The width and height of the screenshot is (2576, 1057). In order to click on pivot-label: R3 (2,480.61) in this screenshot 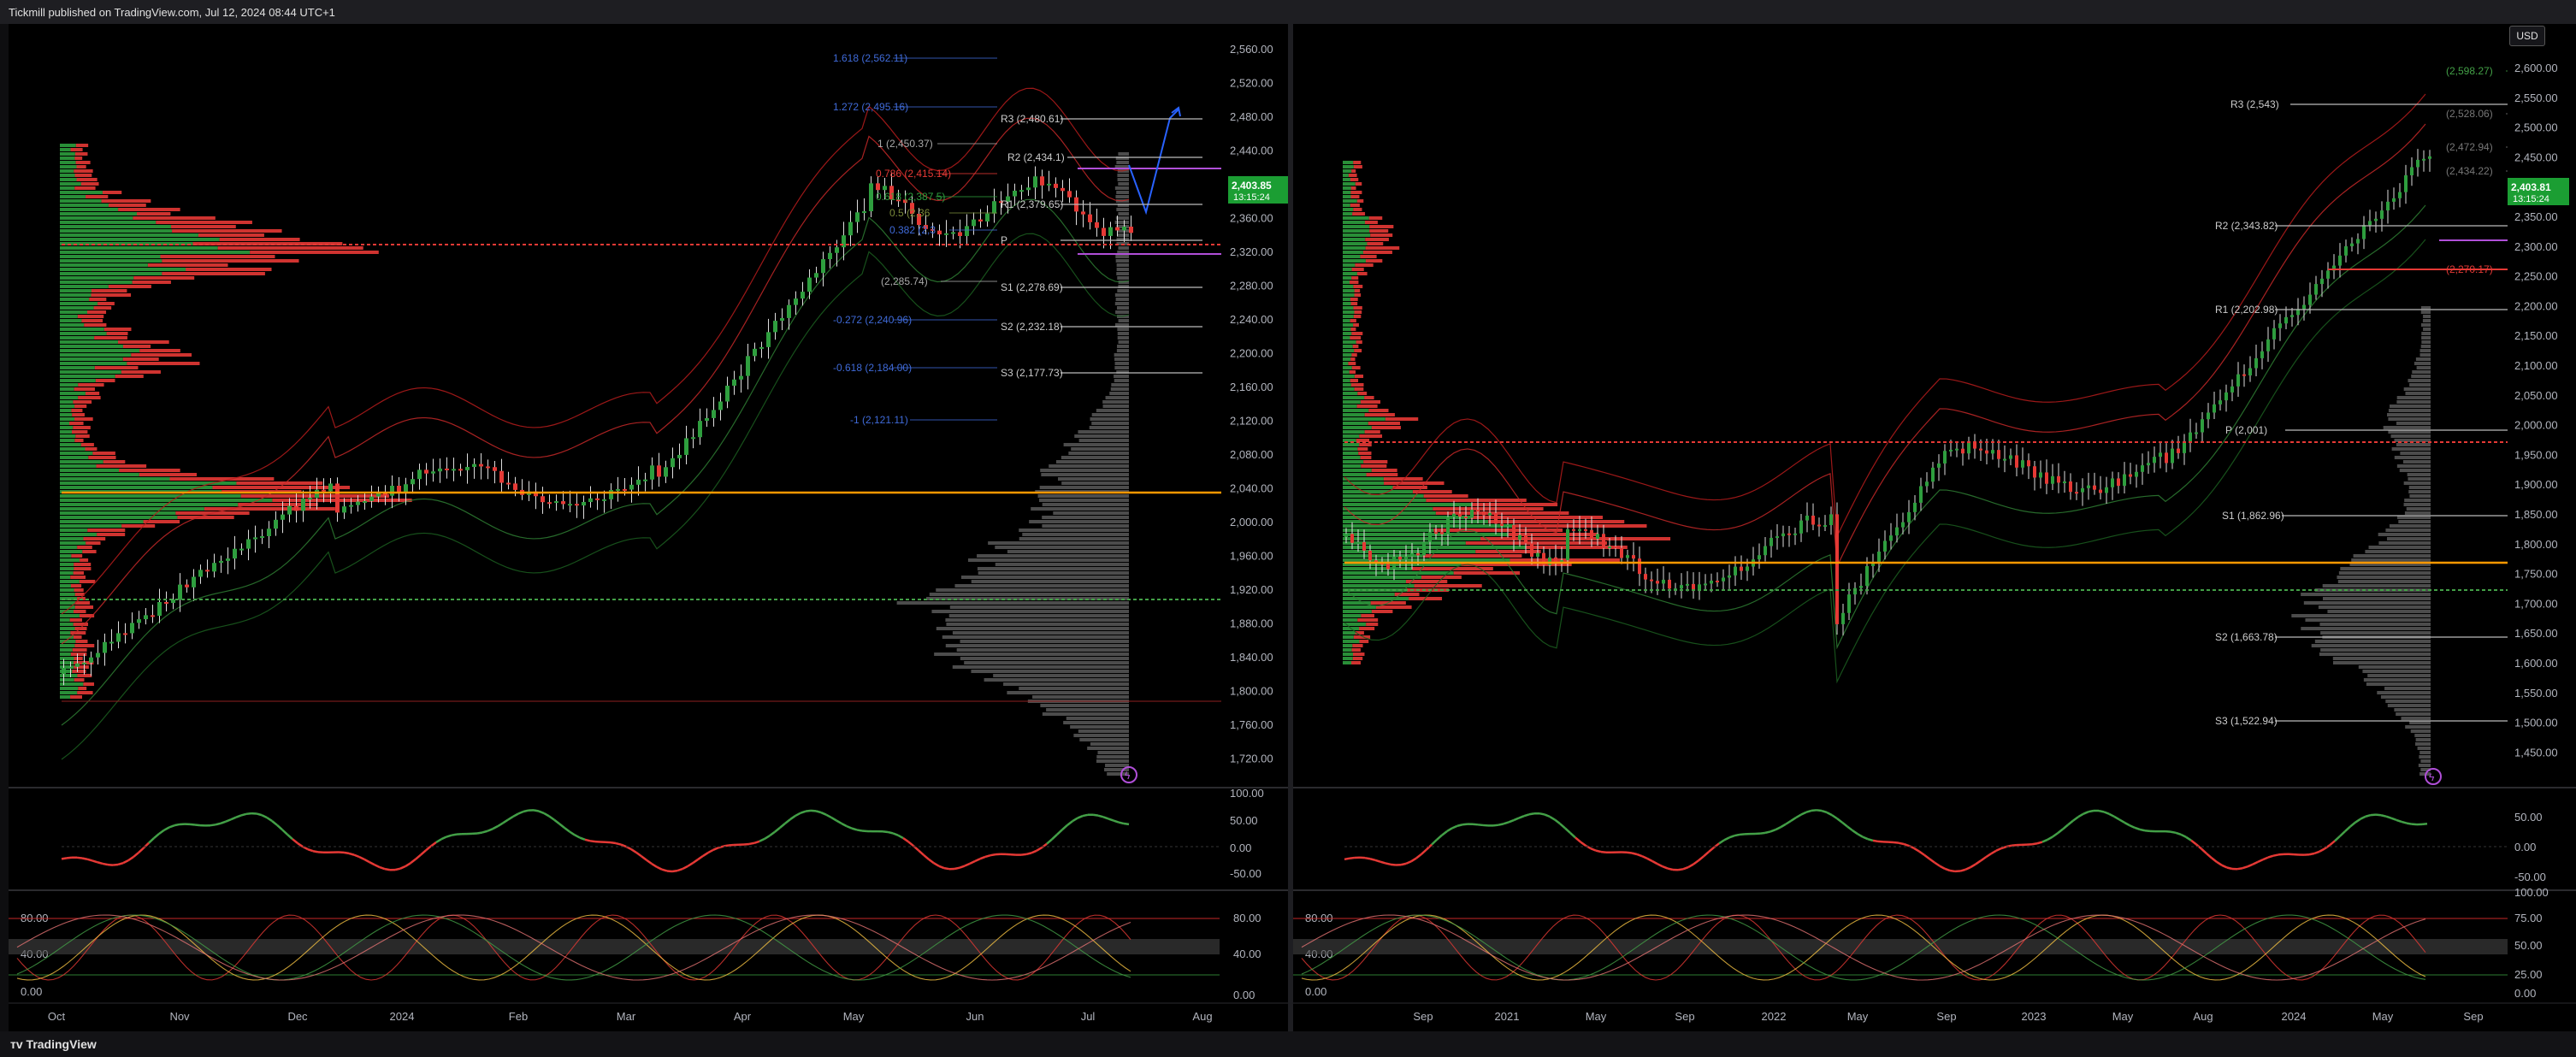, I will do `click(1032, 119)`.